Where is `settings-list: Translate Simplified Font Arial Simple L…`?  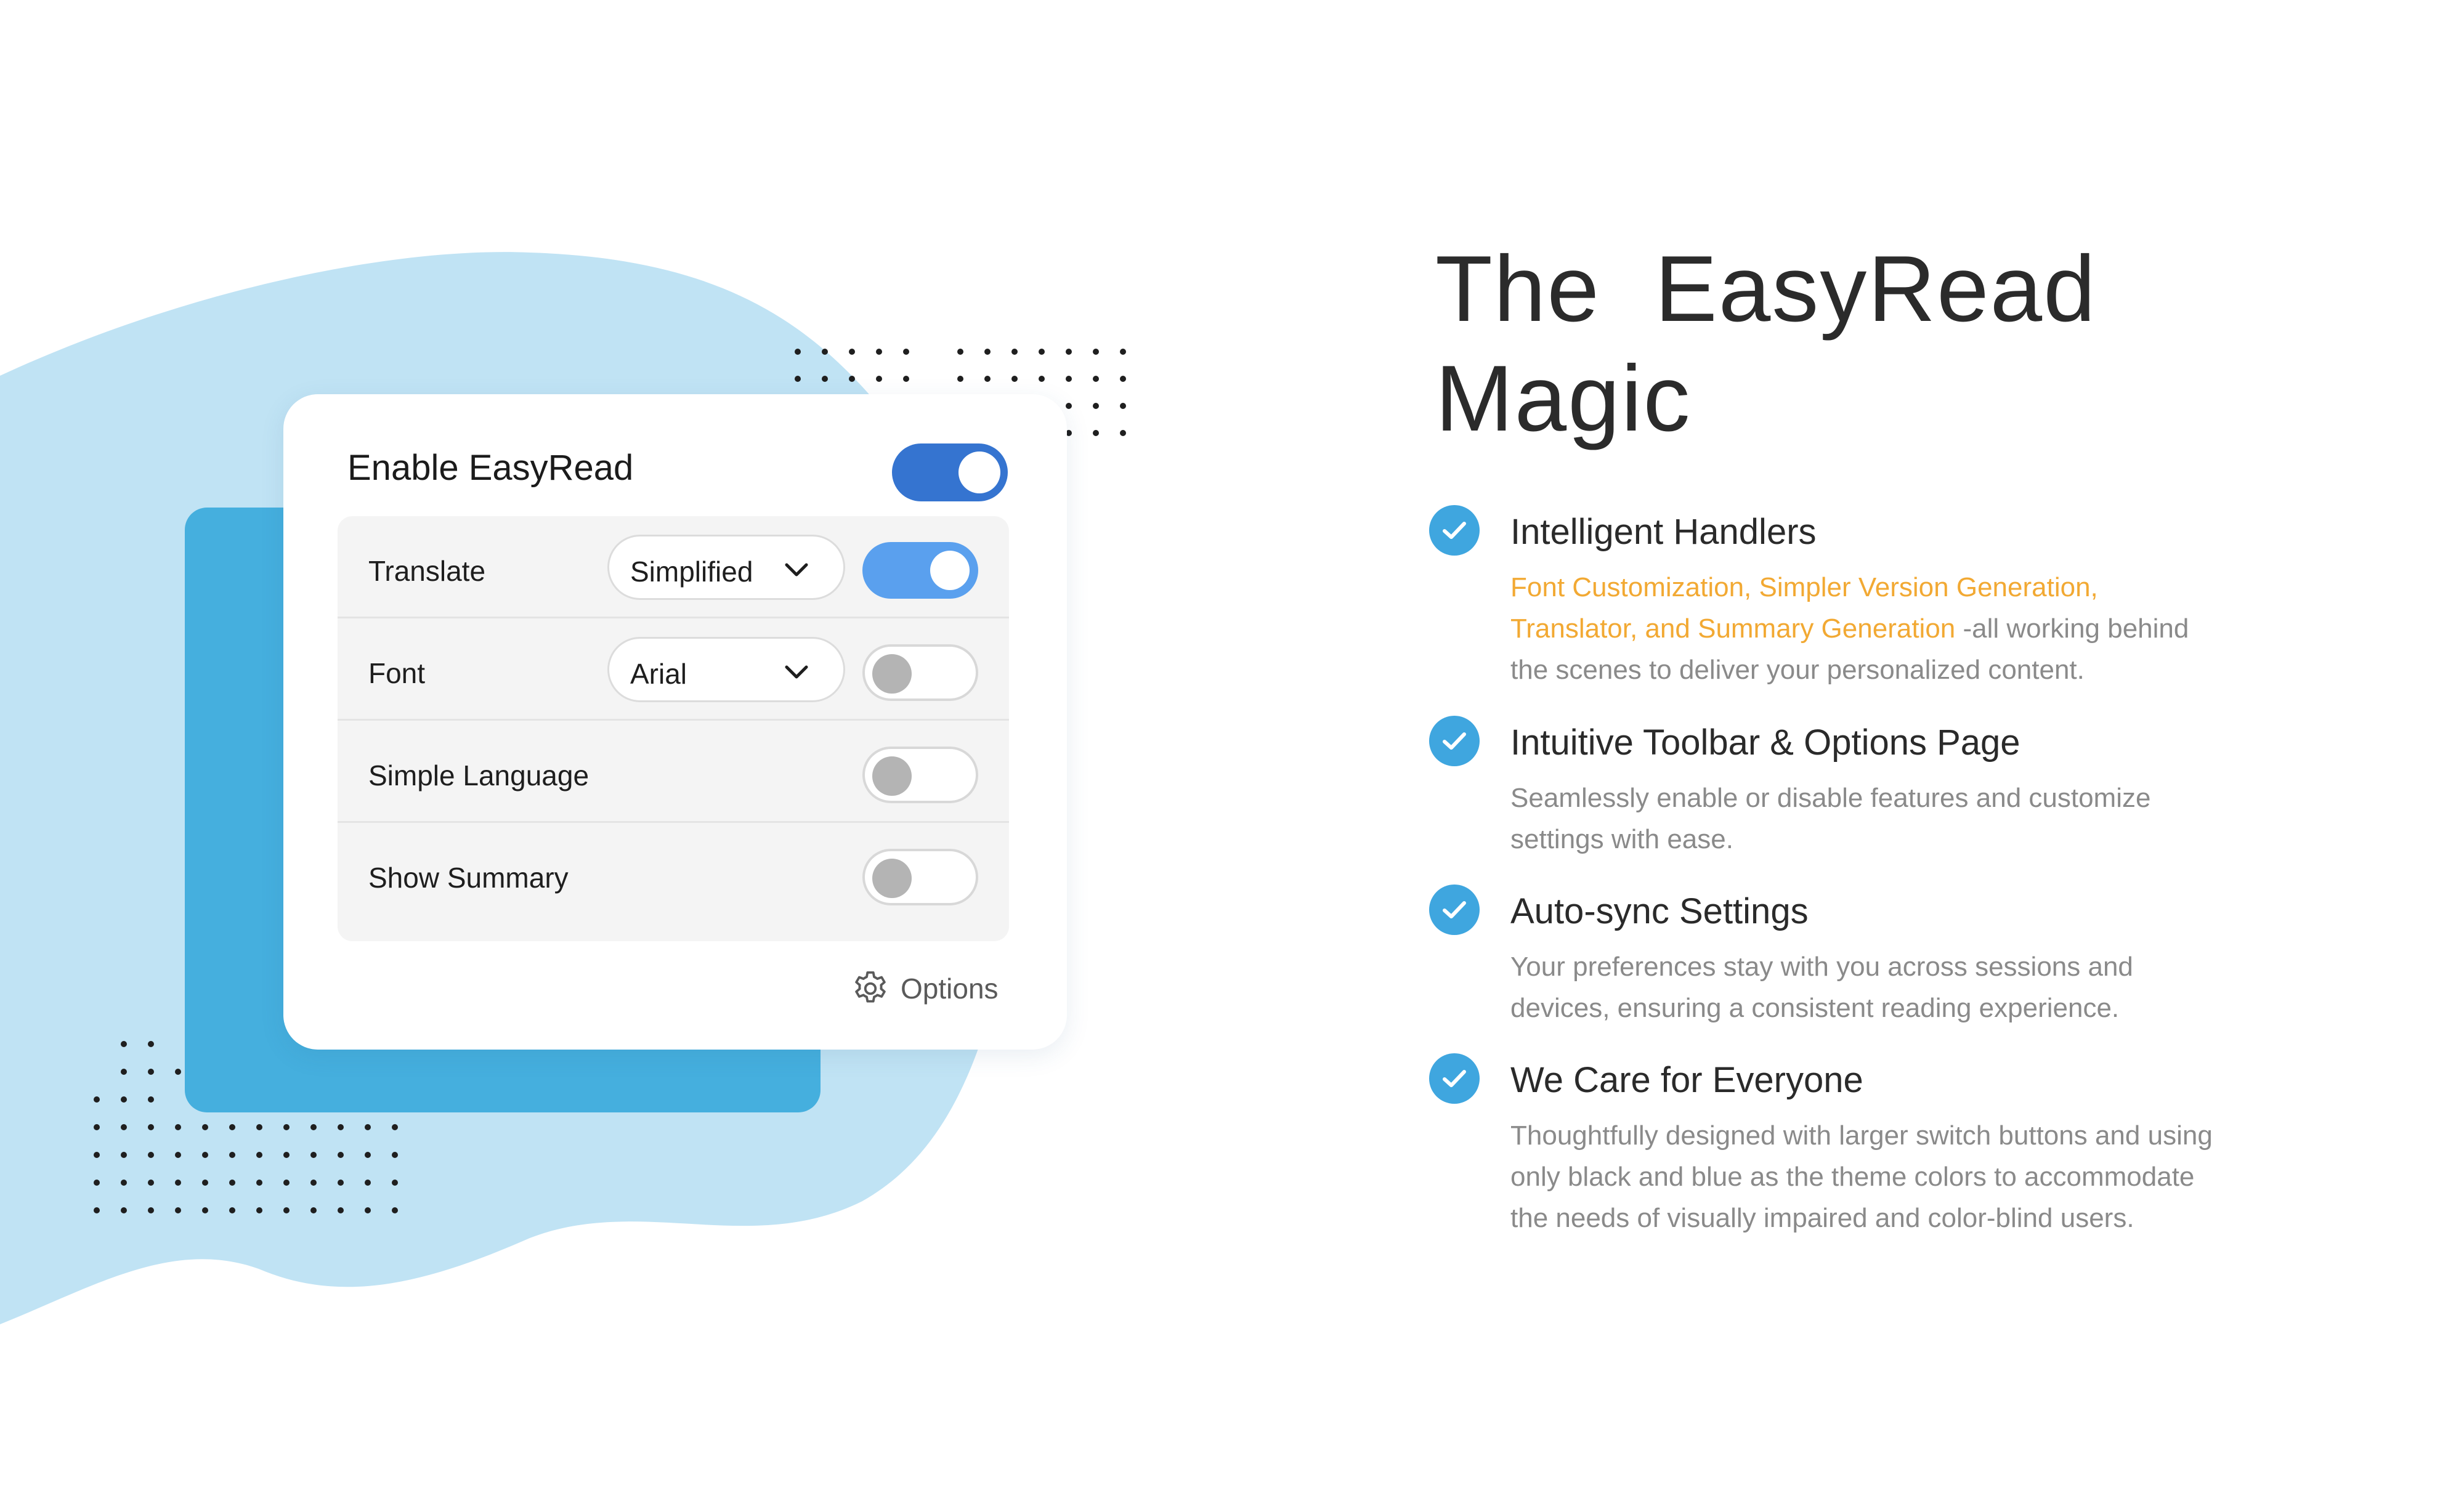 settings-list: Translate Simplified Font Arial Simple L… is located at coordinates (673, 728).